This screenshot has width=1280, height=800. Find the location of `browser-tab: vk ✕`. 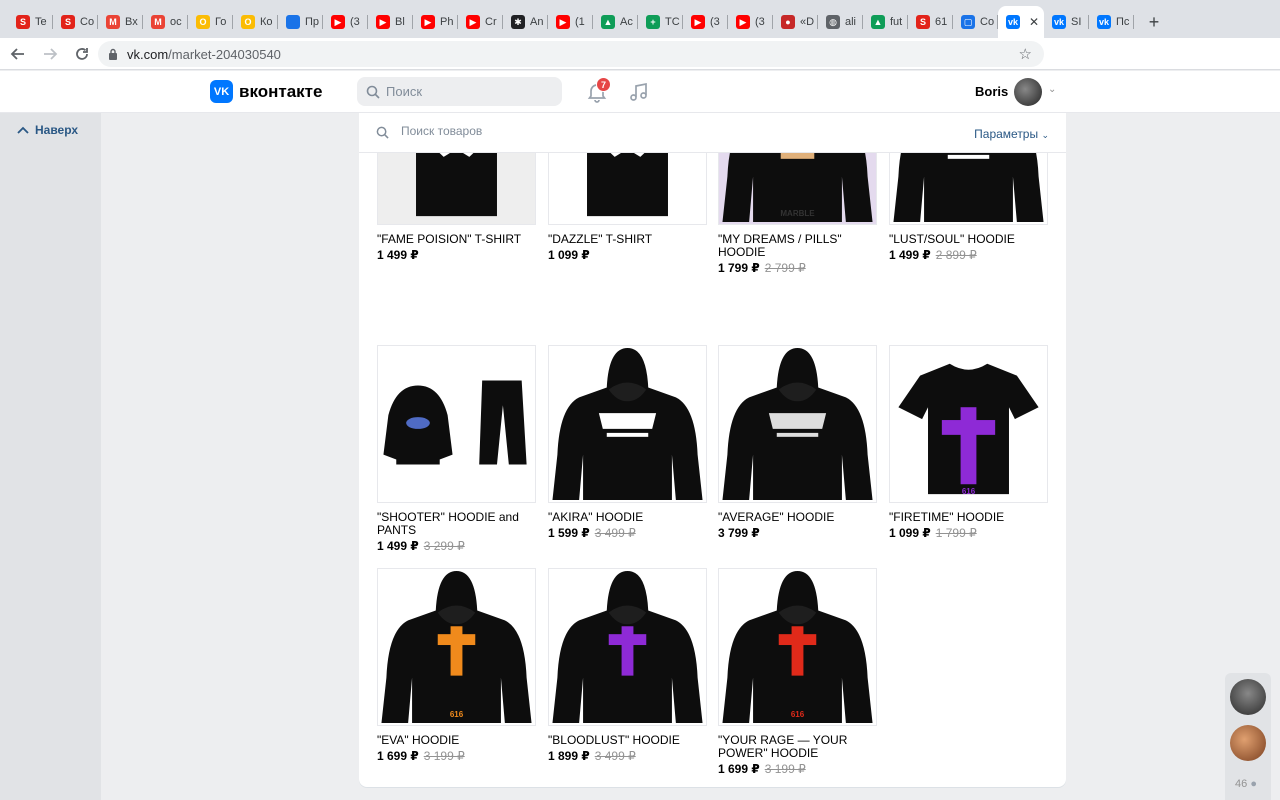

browser-tab: vk ✕ is located at coordinates (1021, 22).